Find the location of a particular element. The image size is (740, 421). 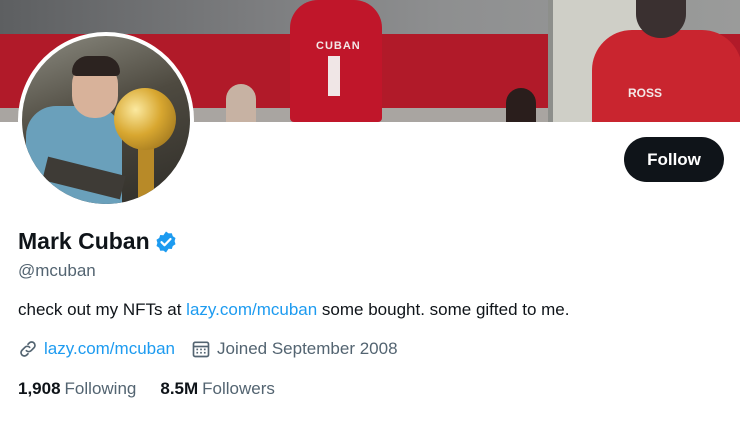

verified-badge-icon is located at coordinates (166, 242).